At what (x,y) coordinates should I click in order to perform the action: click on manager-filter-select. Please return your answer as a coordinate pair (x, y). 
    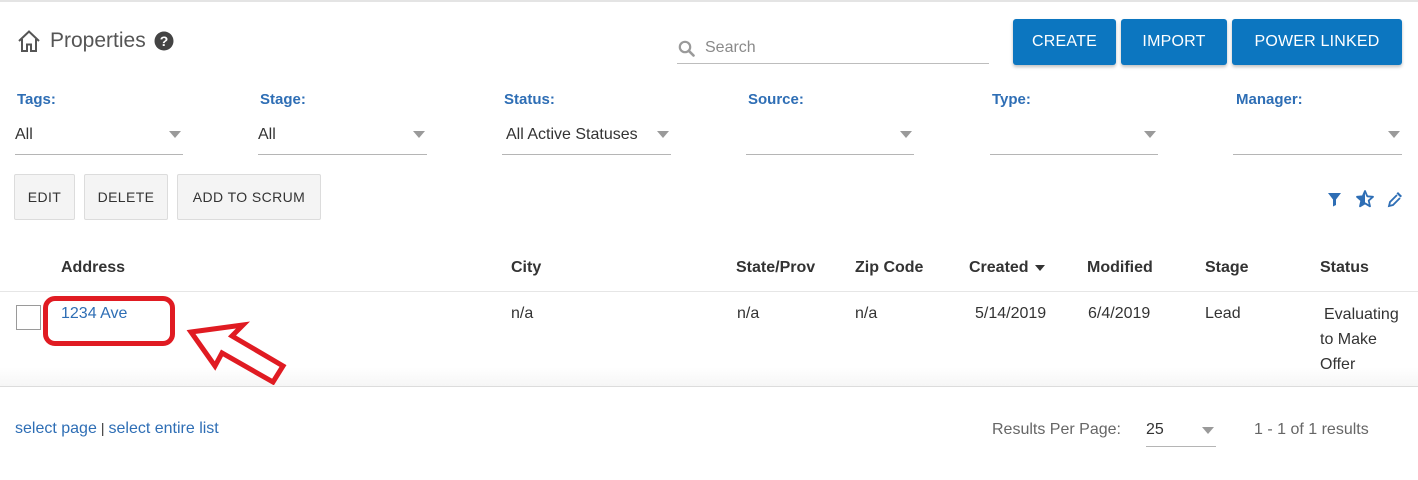
    Looking at the image, I should click on (1317, 136).